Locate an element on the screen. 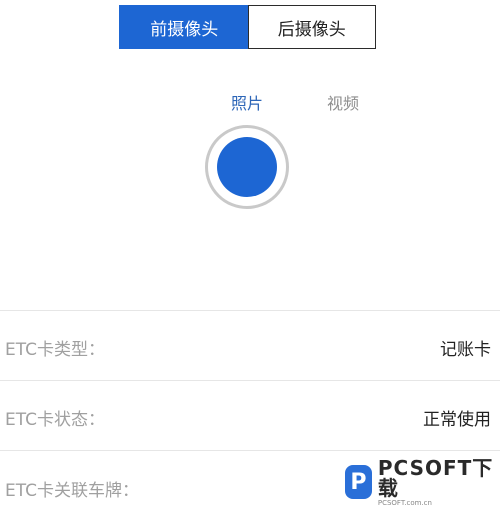  rear-camera-button: 后摄像头 is located at coordinates (311, 27).